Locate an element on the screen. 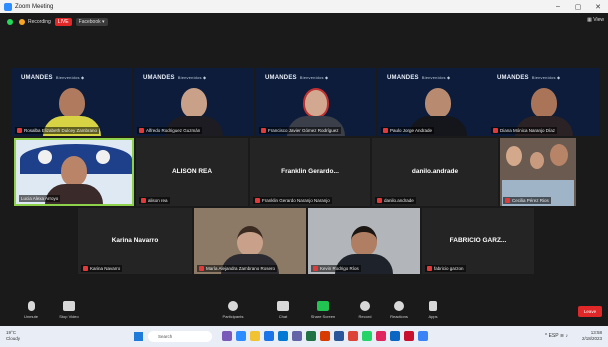  participant-tile: Karina Navarro Karina Navarro is located at coordinates (135, 241).